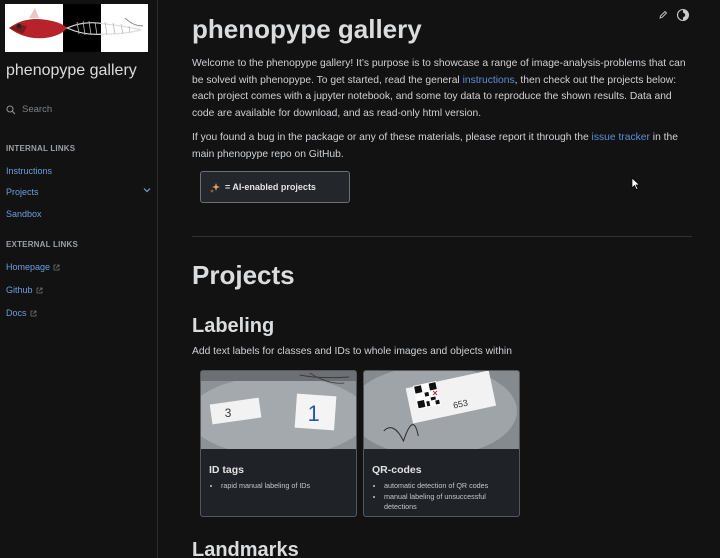 This screenshot has width=720, height=558. What do you see at coordinates (19, 290) in the screenshot?
I see `sidebar-item-label: Github` at bounding box center [19, 290].